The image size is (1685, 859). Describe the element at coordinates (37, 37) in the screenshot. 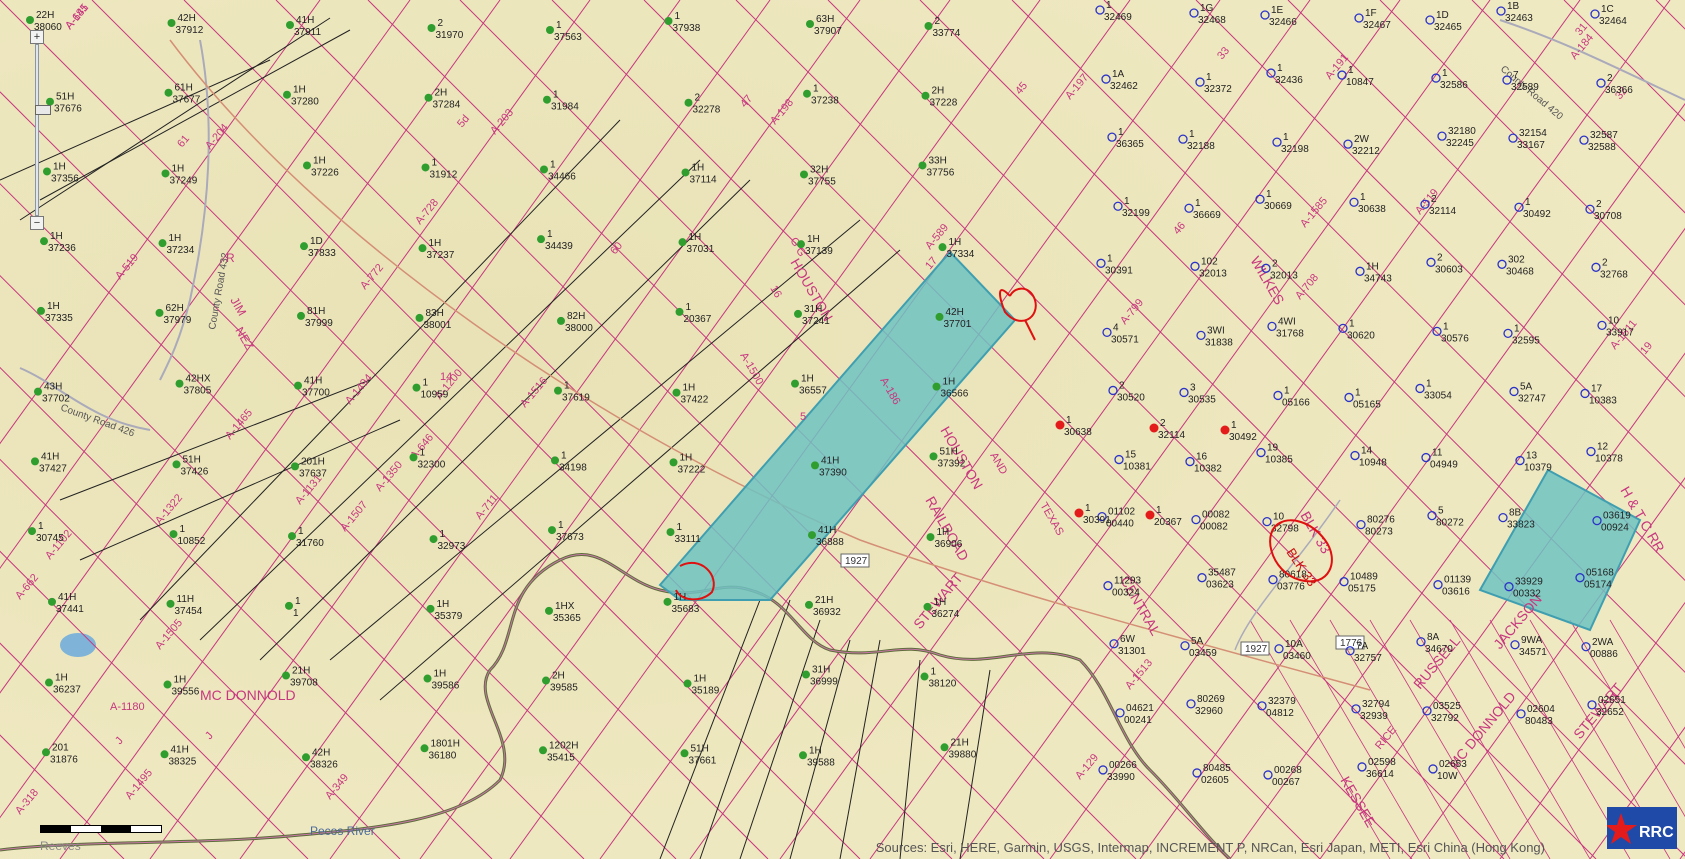

I see `zoom-in-button: +` at that location.